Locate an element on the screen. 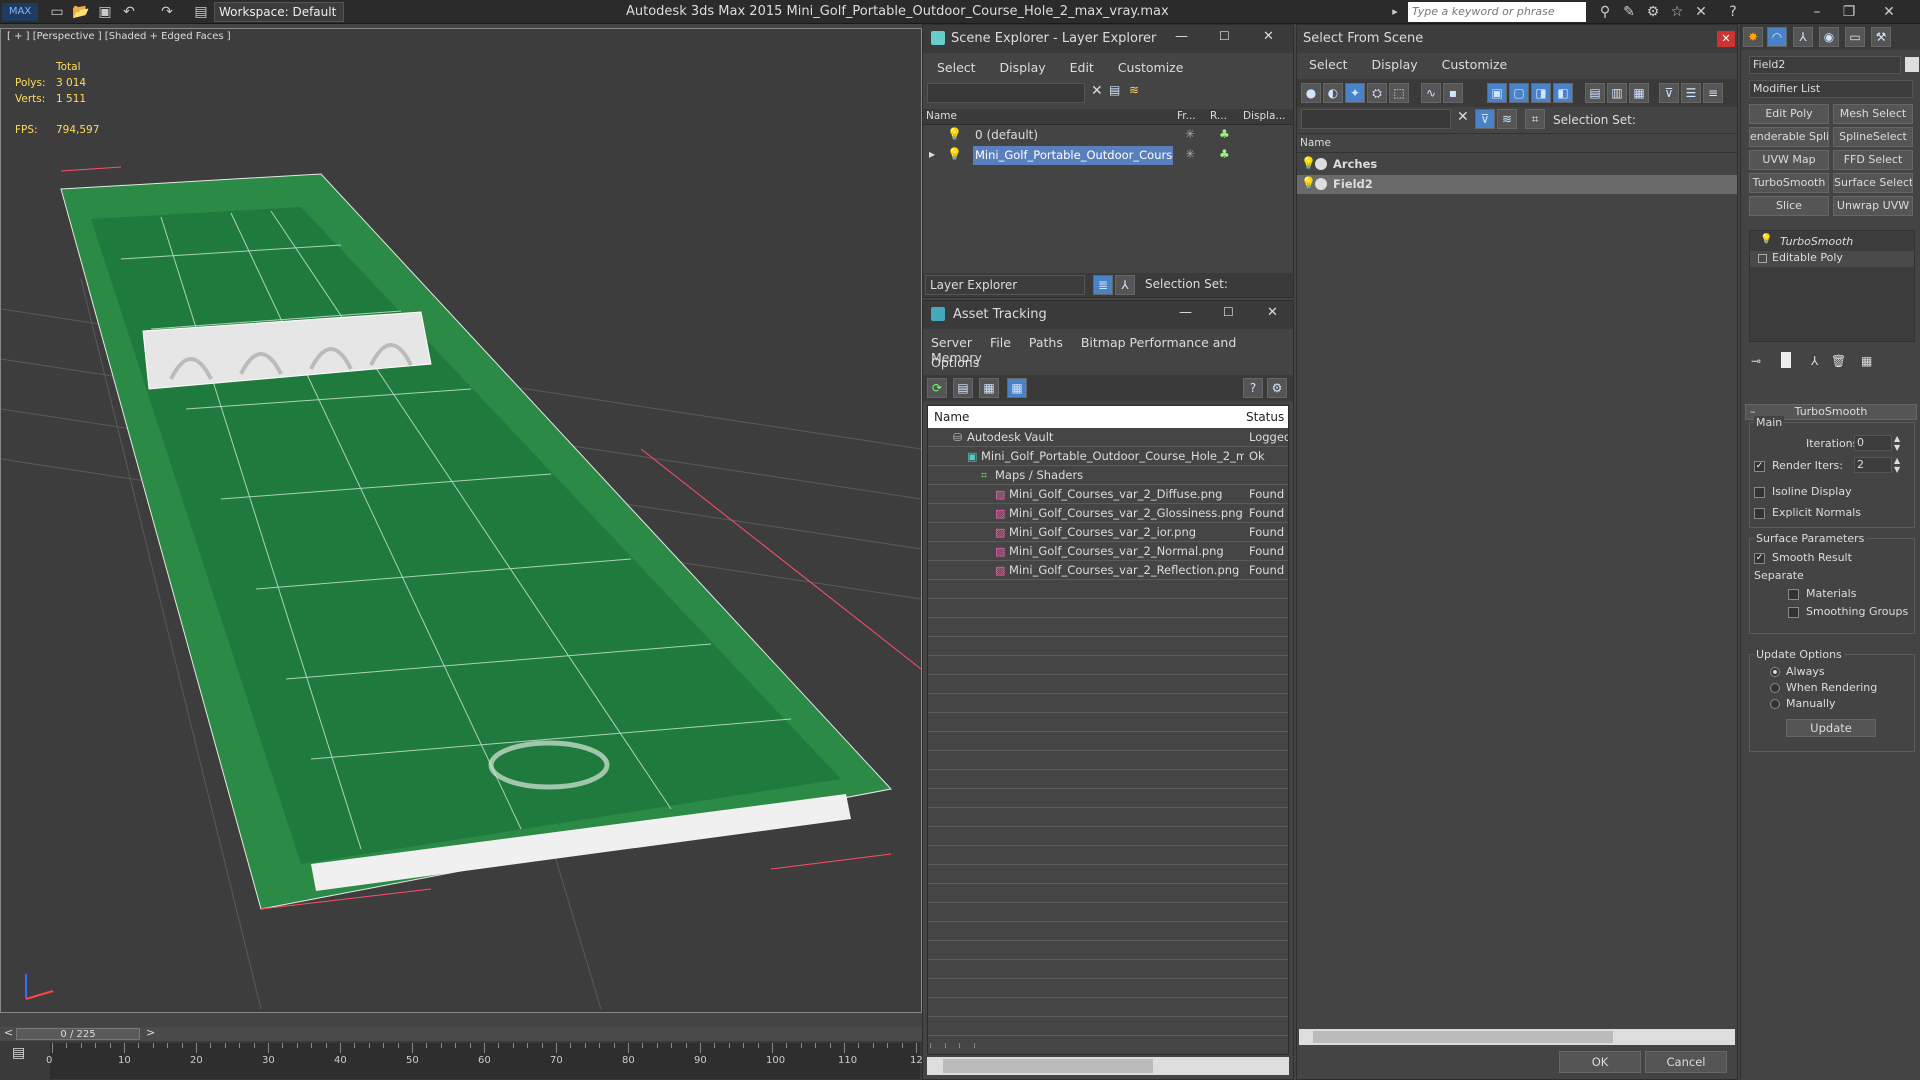  workspace-dropdown: Workspace: Default is located at coordinates (279, 12).